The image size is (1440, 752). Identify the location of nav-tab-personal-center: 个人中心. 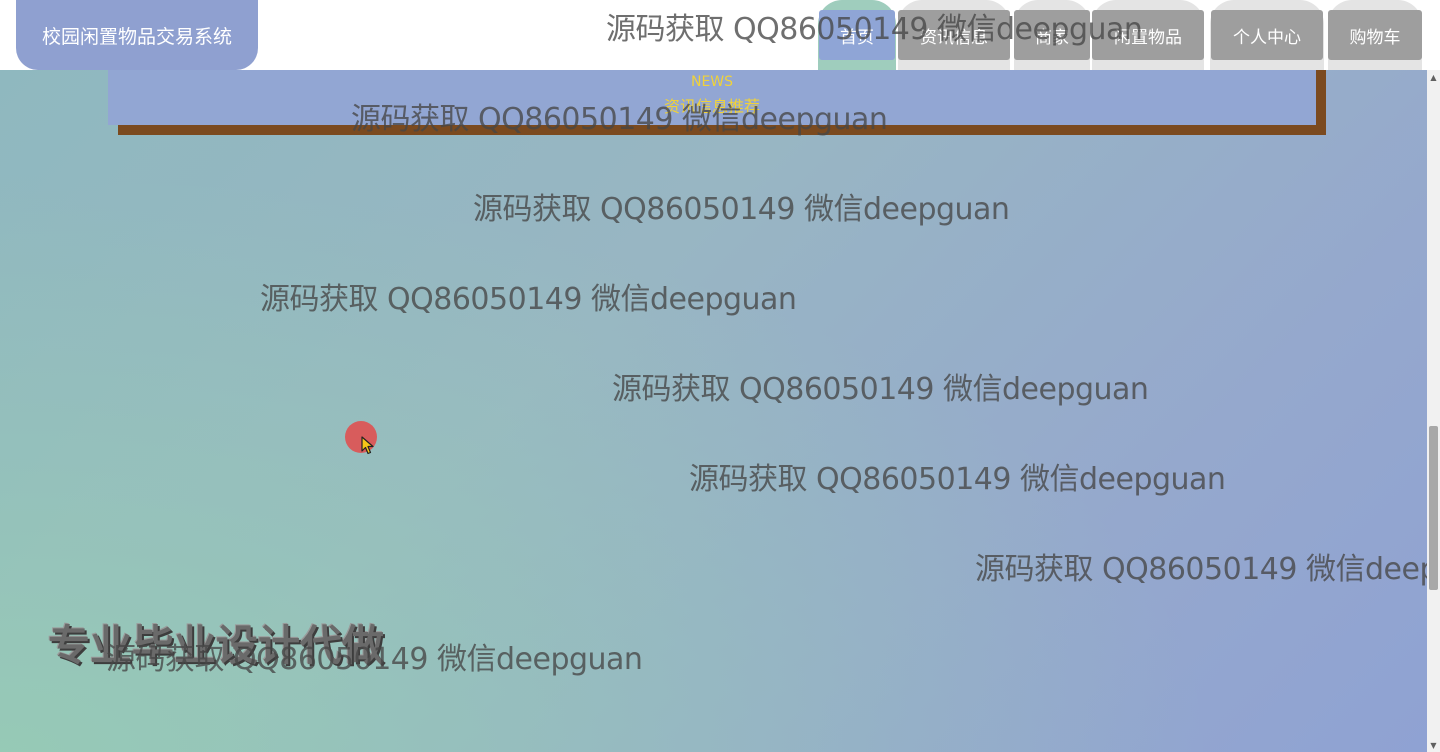
(1267, 35).